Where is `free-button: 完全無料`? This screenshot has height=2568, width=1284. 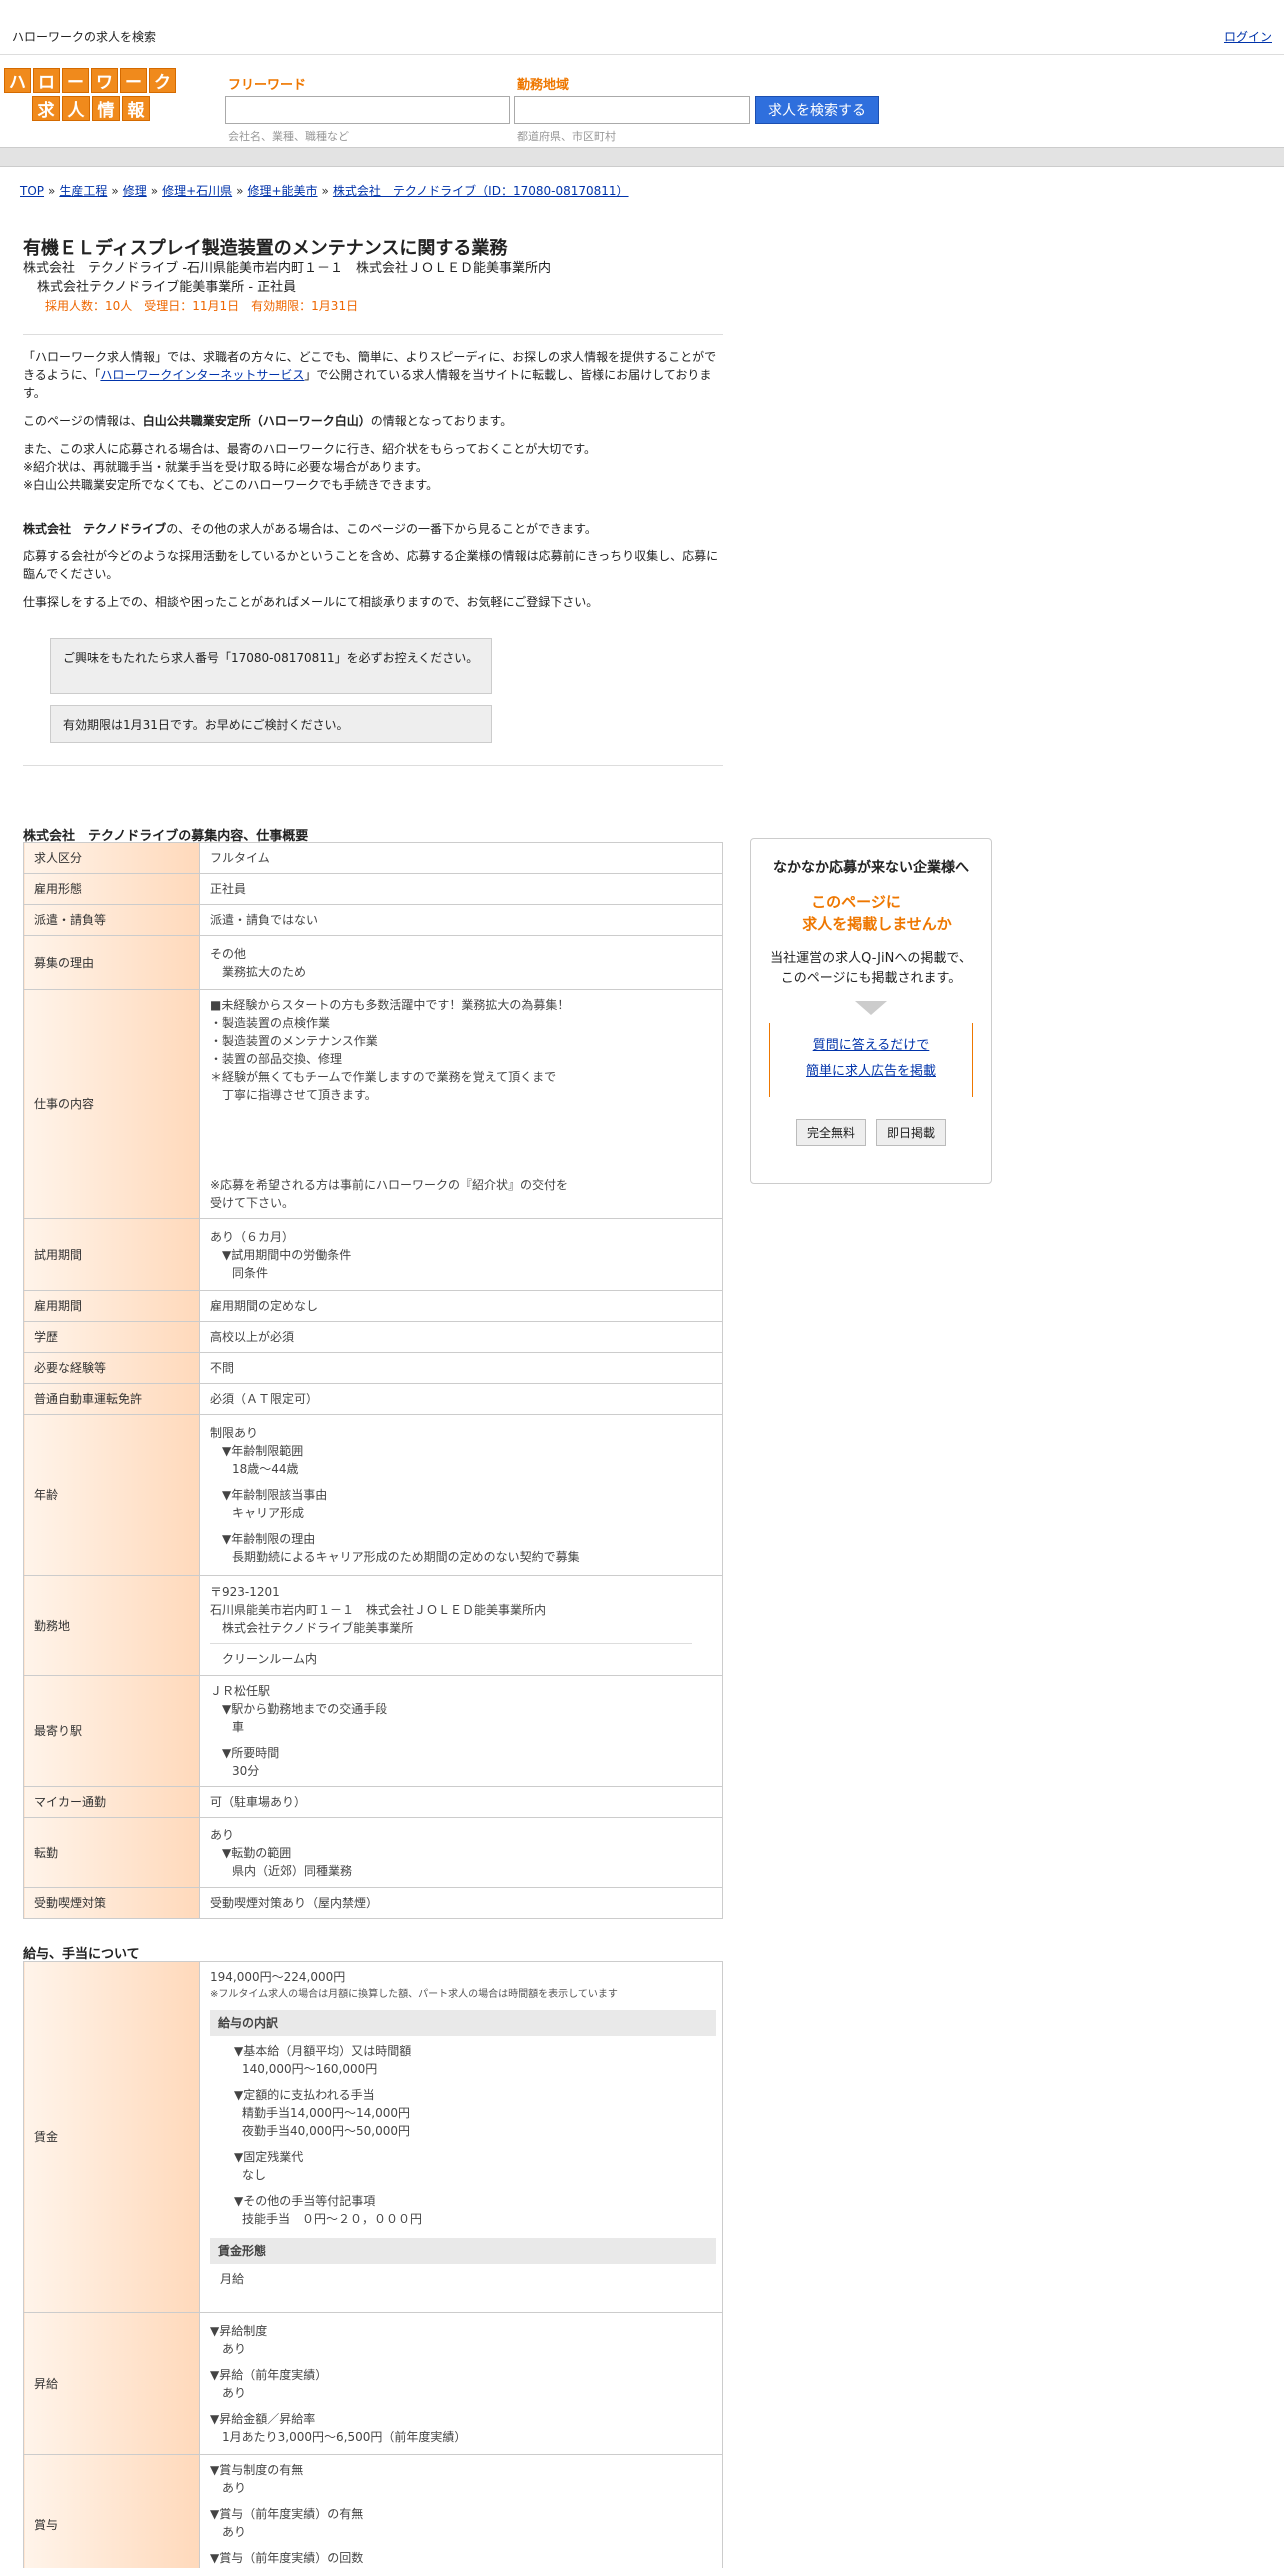 free-button: 完全無料 is located at coordinates (830, 1132).